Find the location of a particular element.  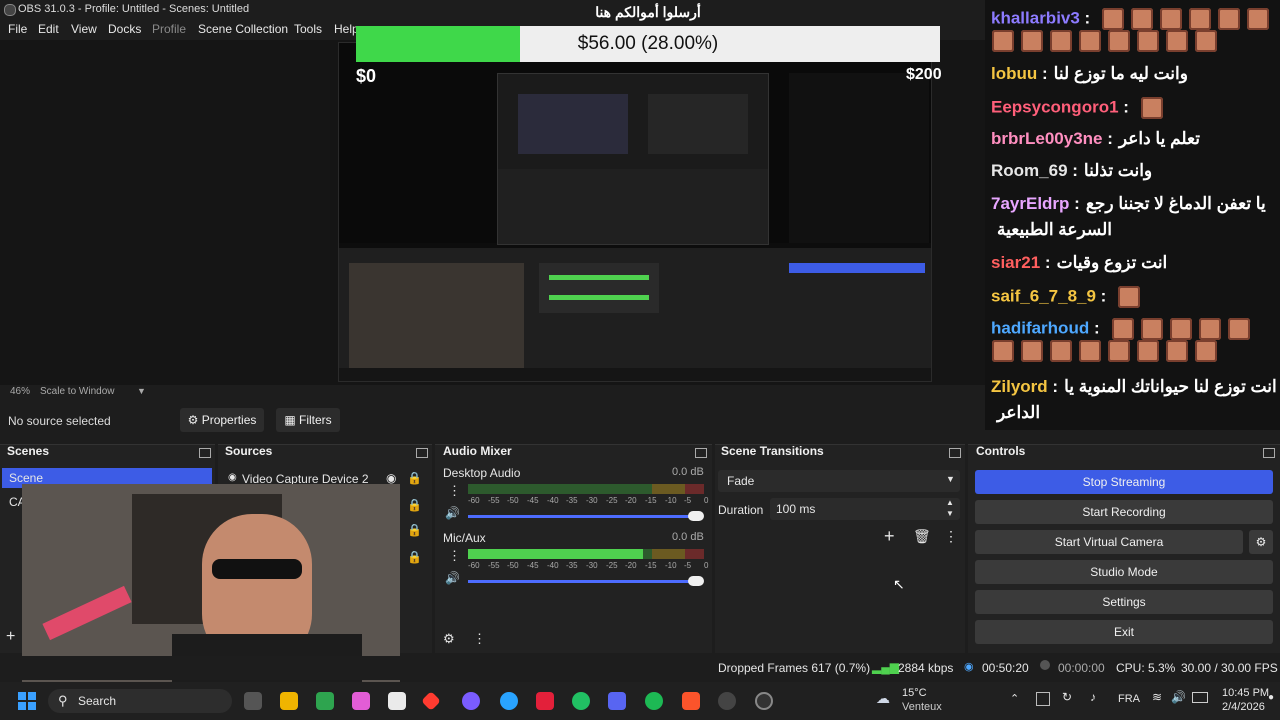

studio-mode-button: Studio Mode is located at coordinates (1124, 572).